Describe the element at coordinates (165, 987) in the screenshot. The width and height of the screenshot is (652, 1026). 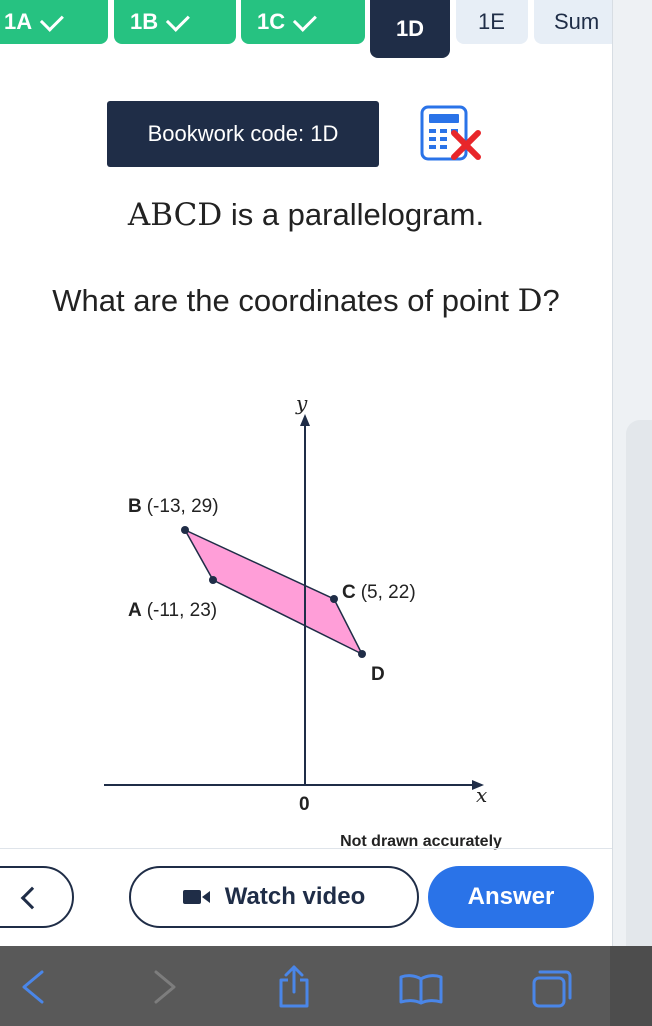
I see `browser-forward-icon` at that location.